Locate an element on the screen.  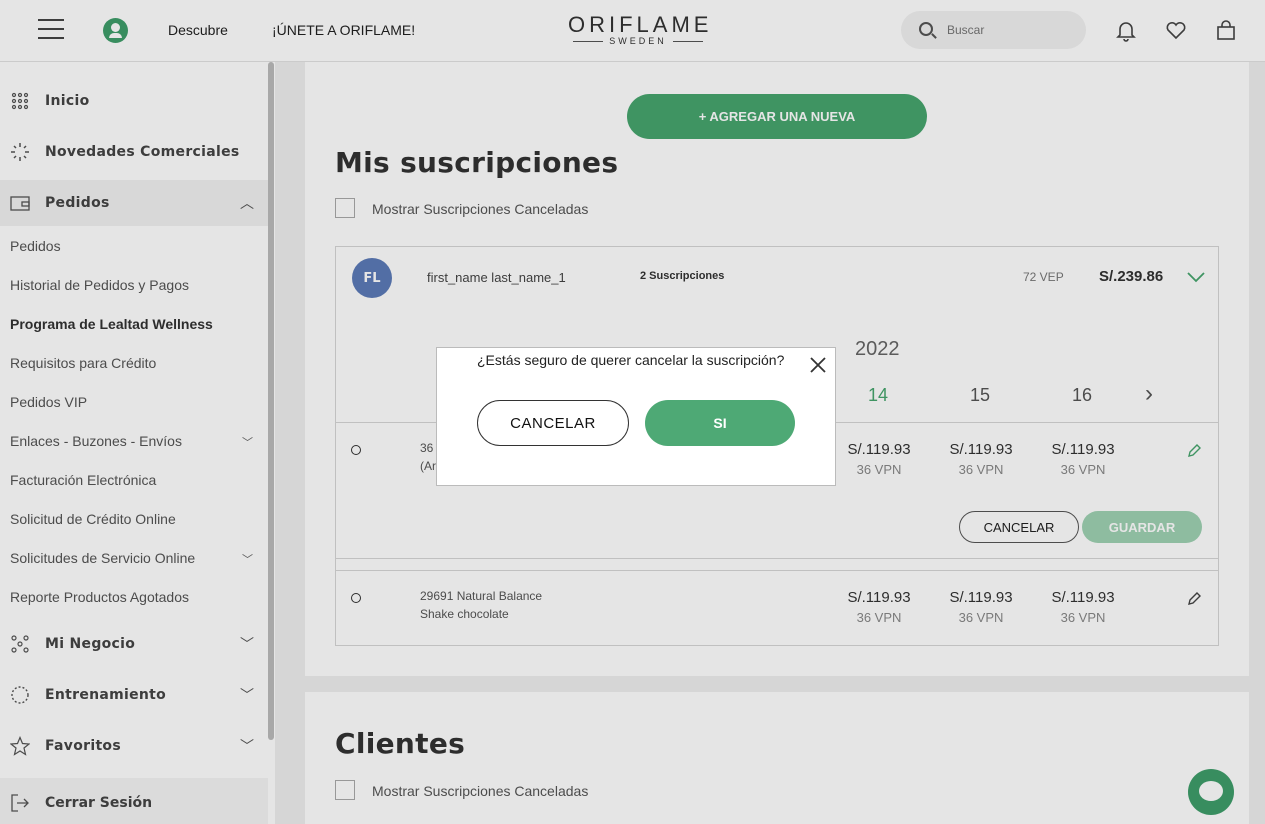
close-icon is located at coordinates (818, 365).